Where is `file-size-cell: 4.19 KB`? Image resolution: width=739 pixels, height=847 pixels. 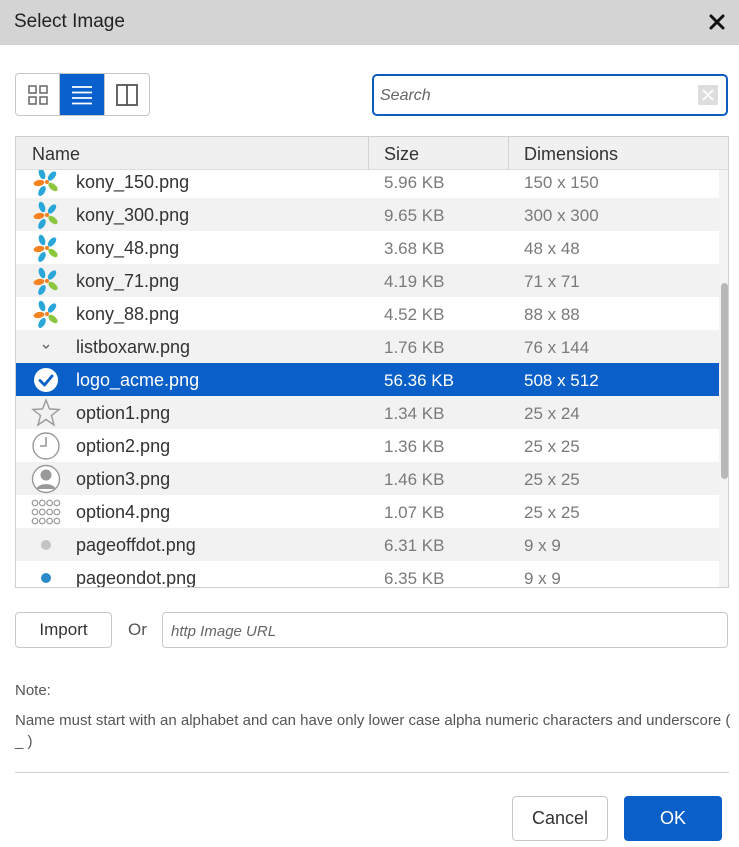 file-size-cell: 4.19 KB is located at coordinates (414, 281).